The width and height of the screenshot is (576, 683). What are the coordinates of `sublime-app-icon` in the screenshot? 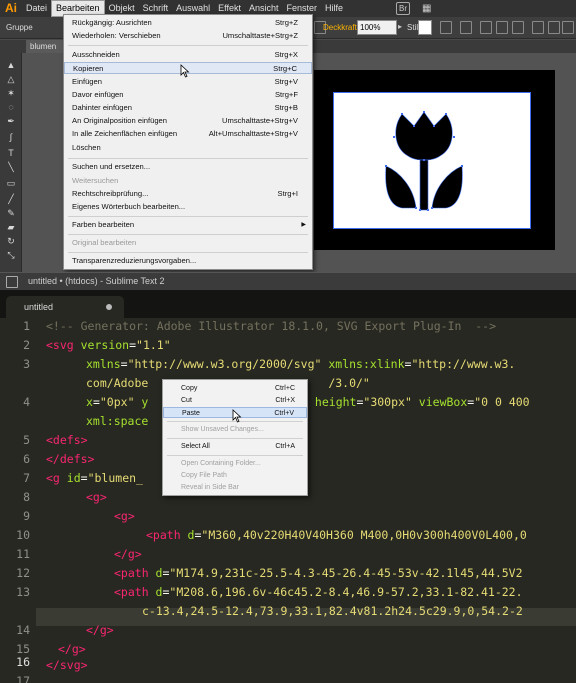 It's located at (12, 282).